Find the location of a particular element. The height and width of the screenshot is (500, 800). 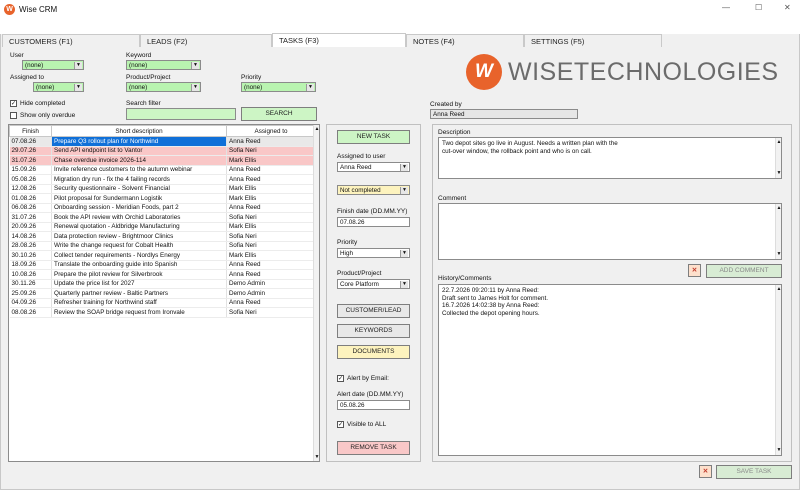

task-list-scrollbar: ▲ ▼ is located at coordinates (316, 293).